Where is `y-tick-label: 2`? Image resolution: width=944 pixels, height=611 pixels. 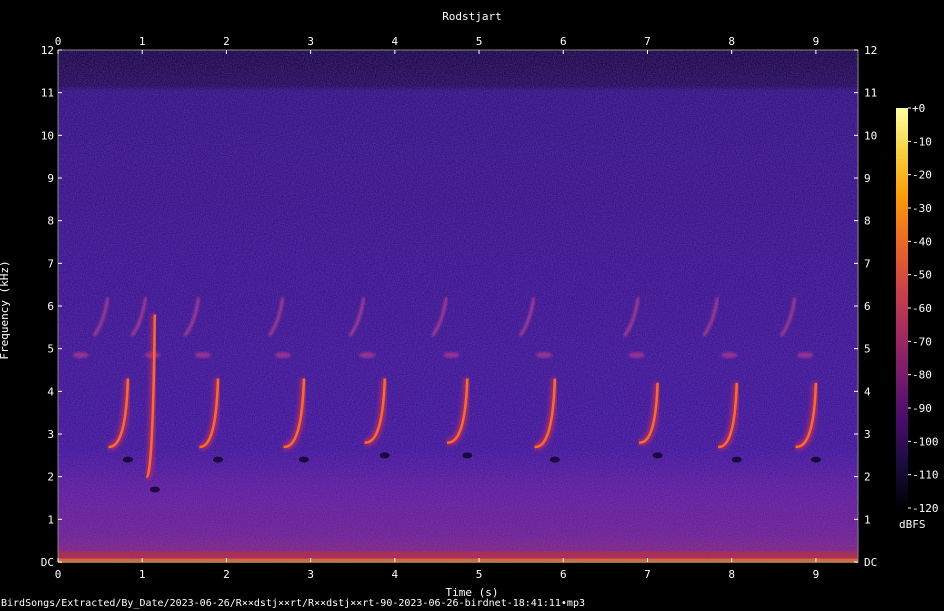
y-tick-label: 2 is located at coordinates (50, 477).